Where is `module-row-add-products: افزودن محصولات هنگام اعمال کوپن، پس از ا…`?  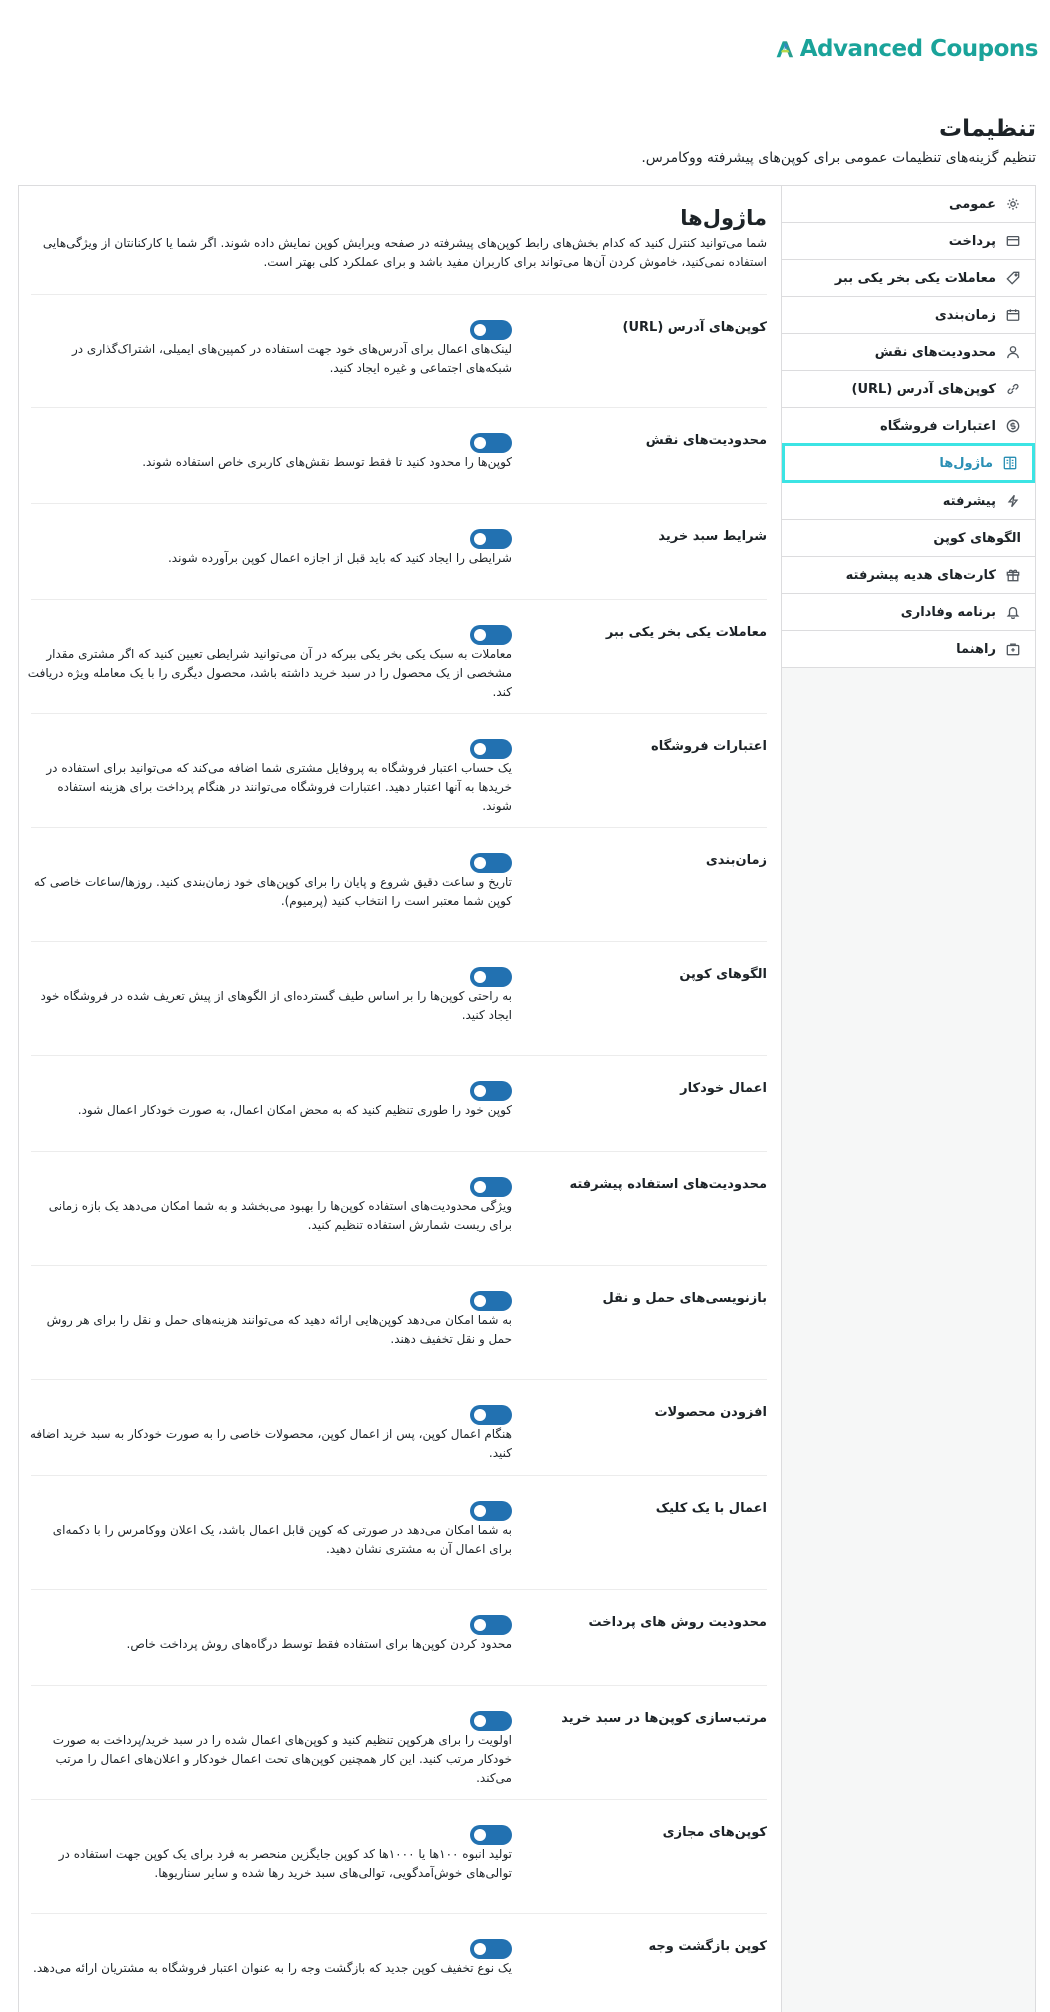 module-row-add-products: افزودن محصولات هنگام اعمال کوپن، پس از ا… is located at coordinates (398, 1427).